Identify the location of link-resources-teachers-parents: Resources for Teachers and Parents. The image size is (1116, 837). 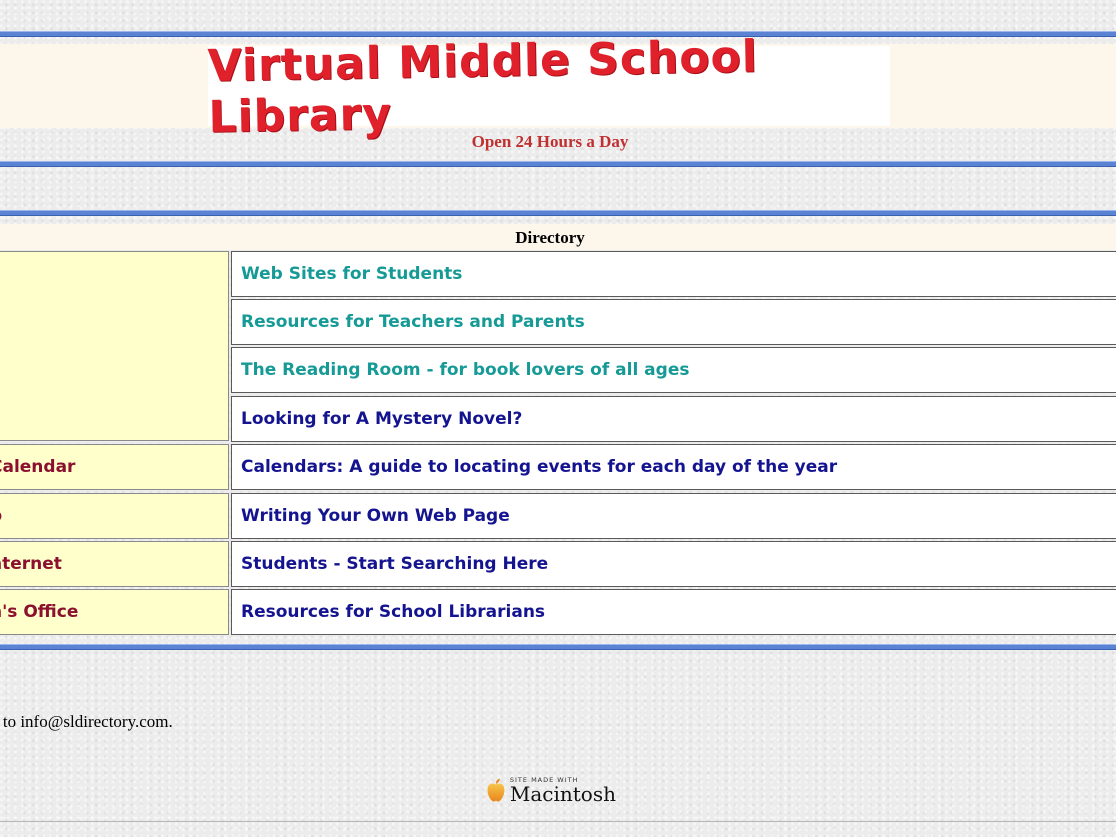
(413, 322).